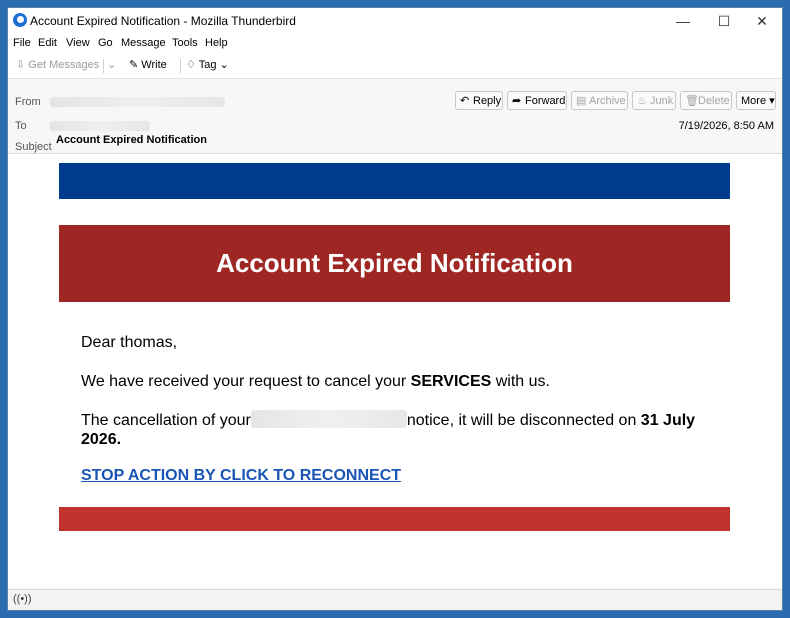  I want to click on blue-header-bar, so click(394, 181).